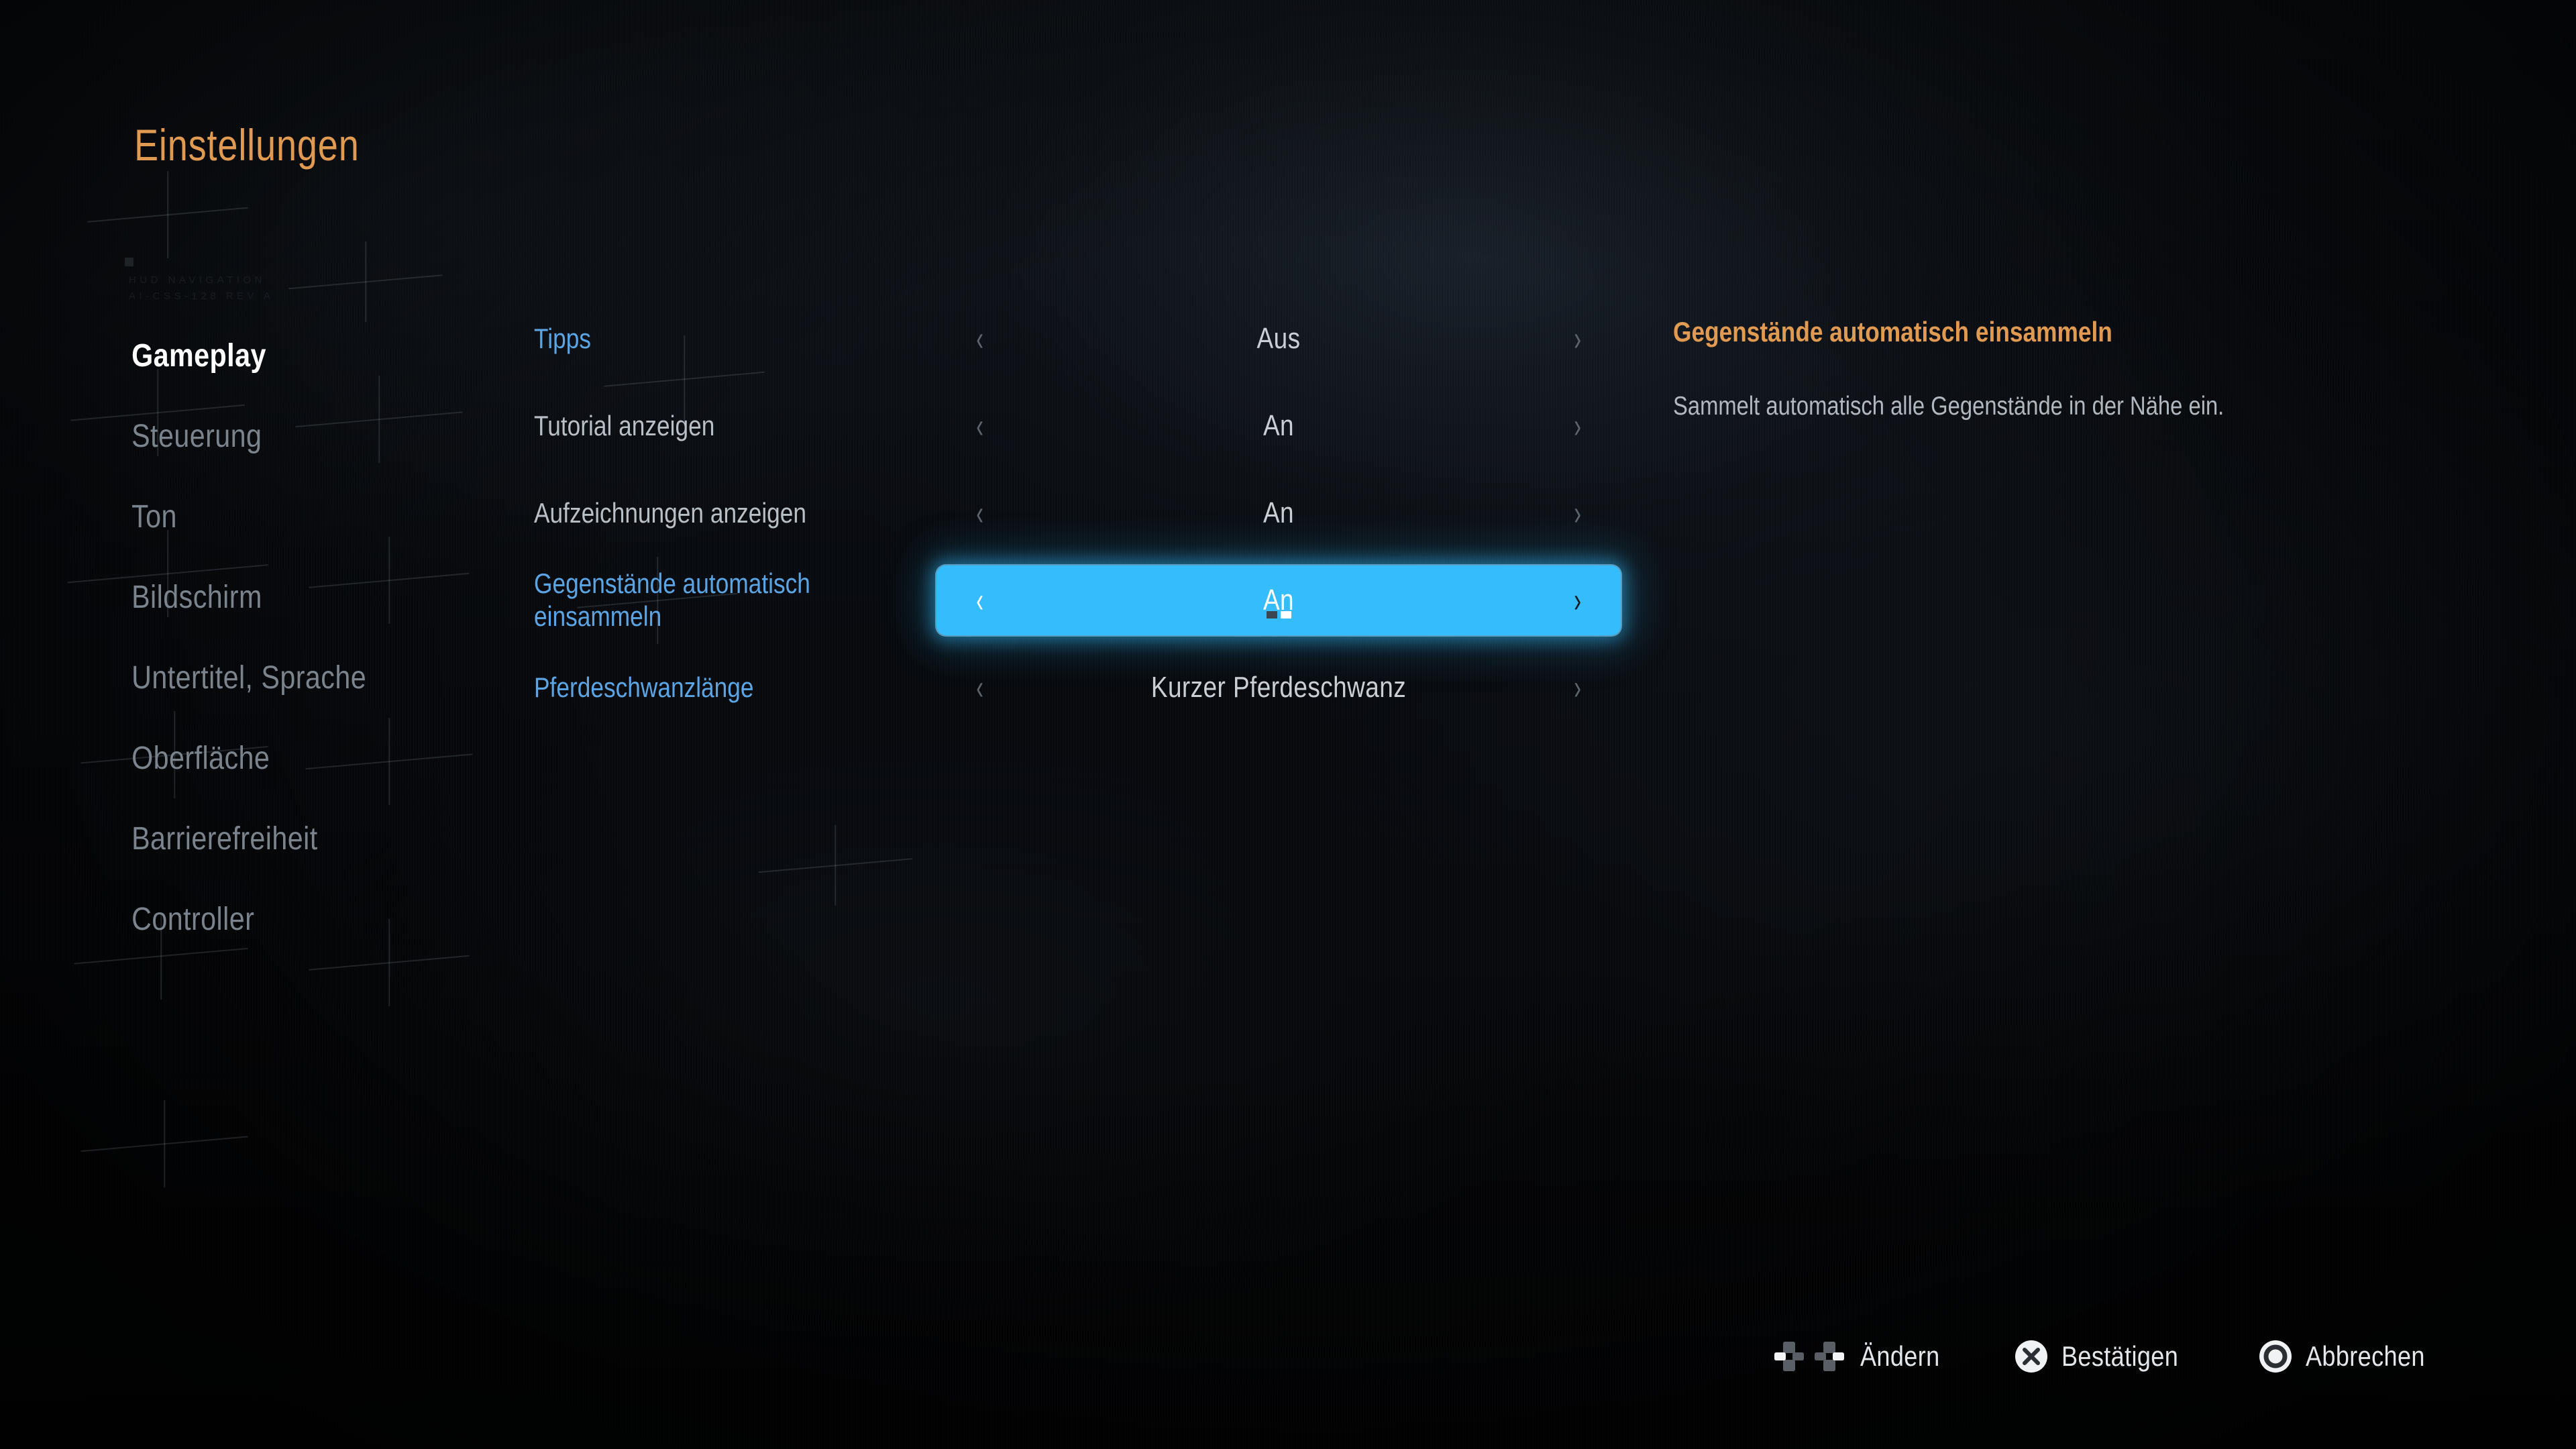 The width and height of the screenshot is (2576, 1449). Describe the element at coordinates (197, 280) in the screenshot. I see `hud-label-line-1: HUD NAVIGATION` at that location.